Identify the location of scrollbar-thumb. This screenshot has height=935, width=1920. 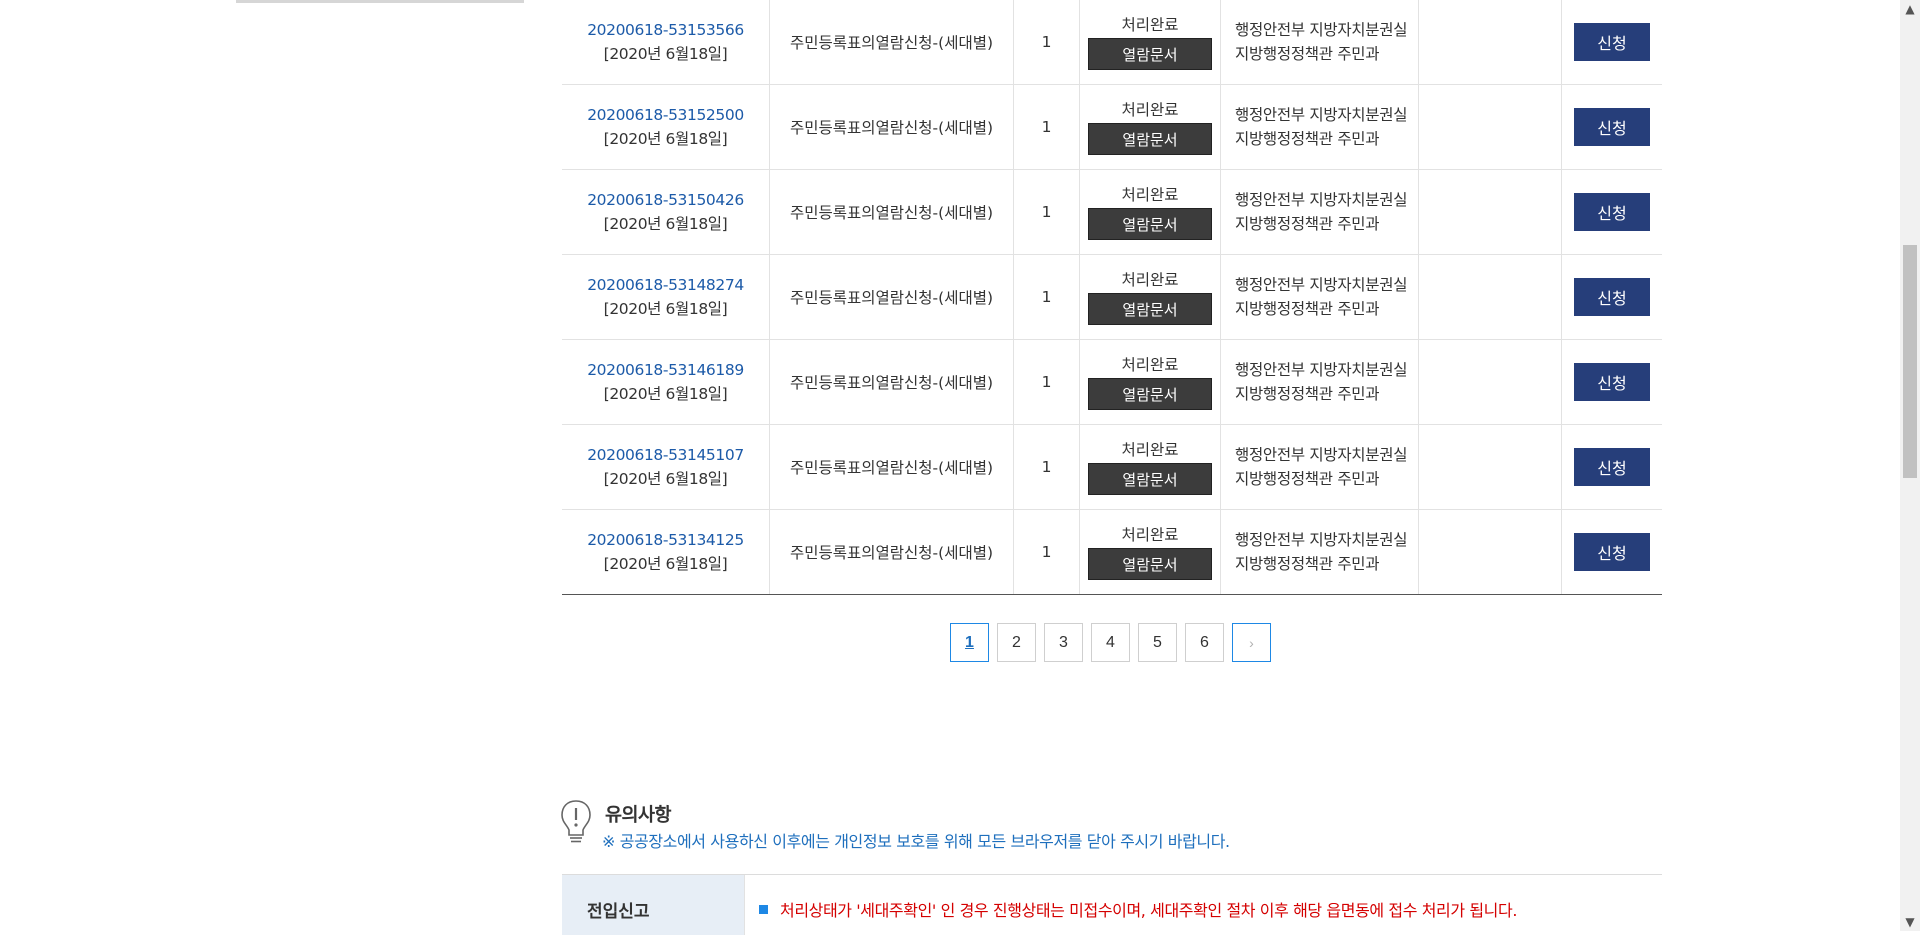
(1910, 361).